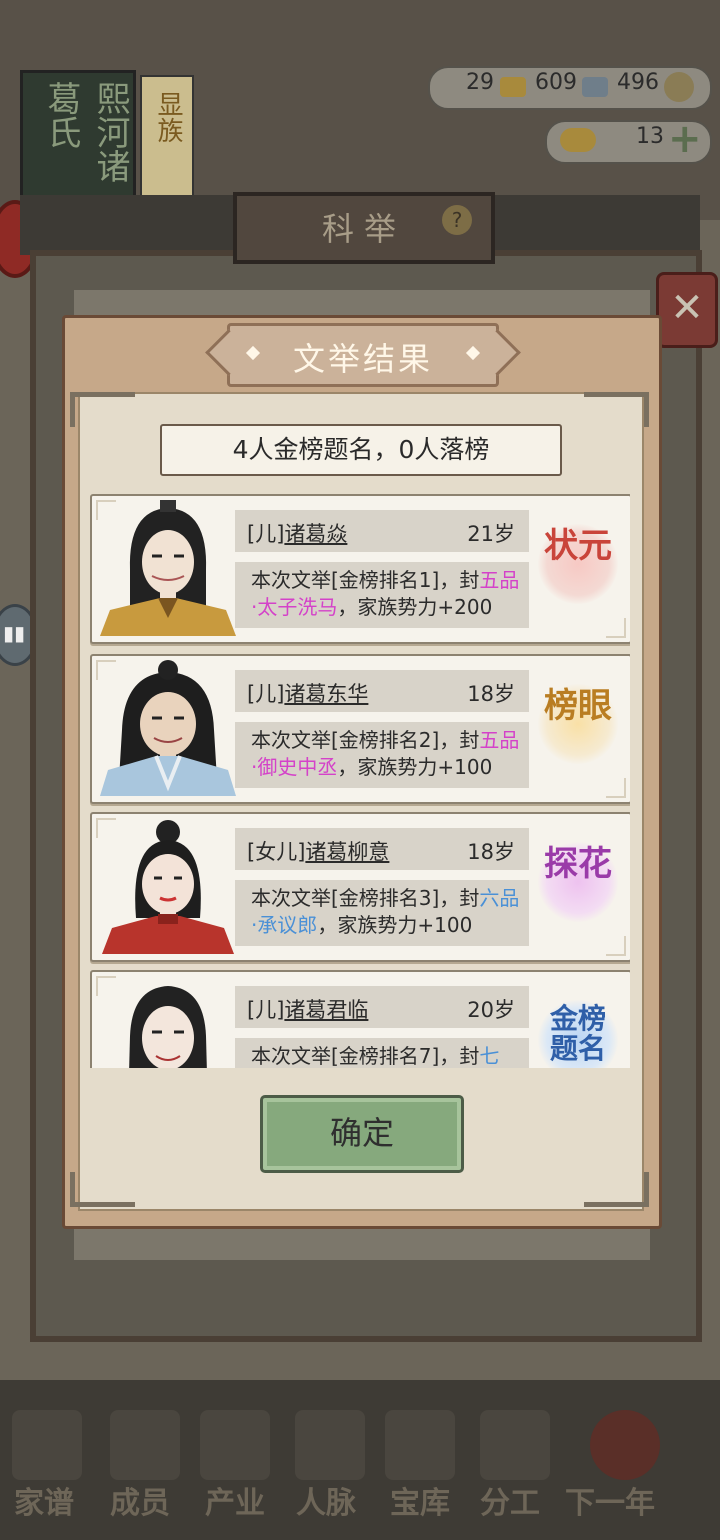  I want to click on official-rank: 七, so click(489, 1056).